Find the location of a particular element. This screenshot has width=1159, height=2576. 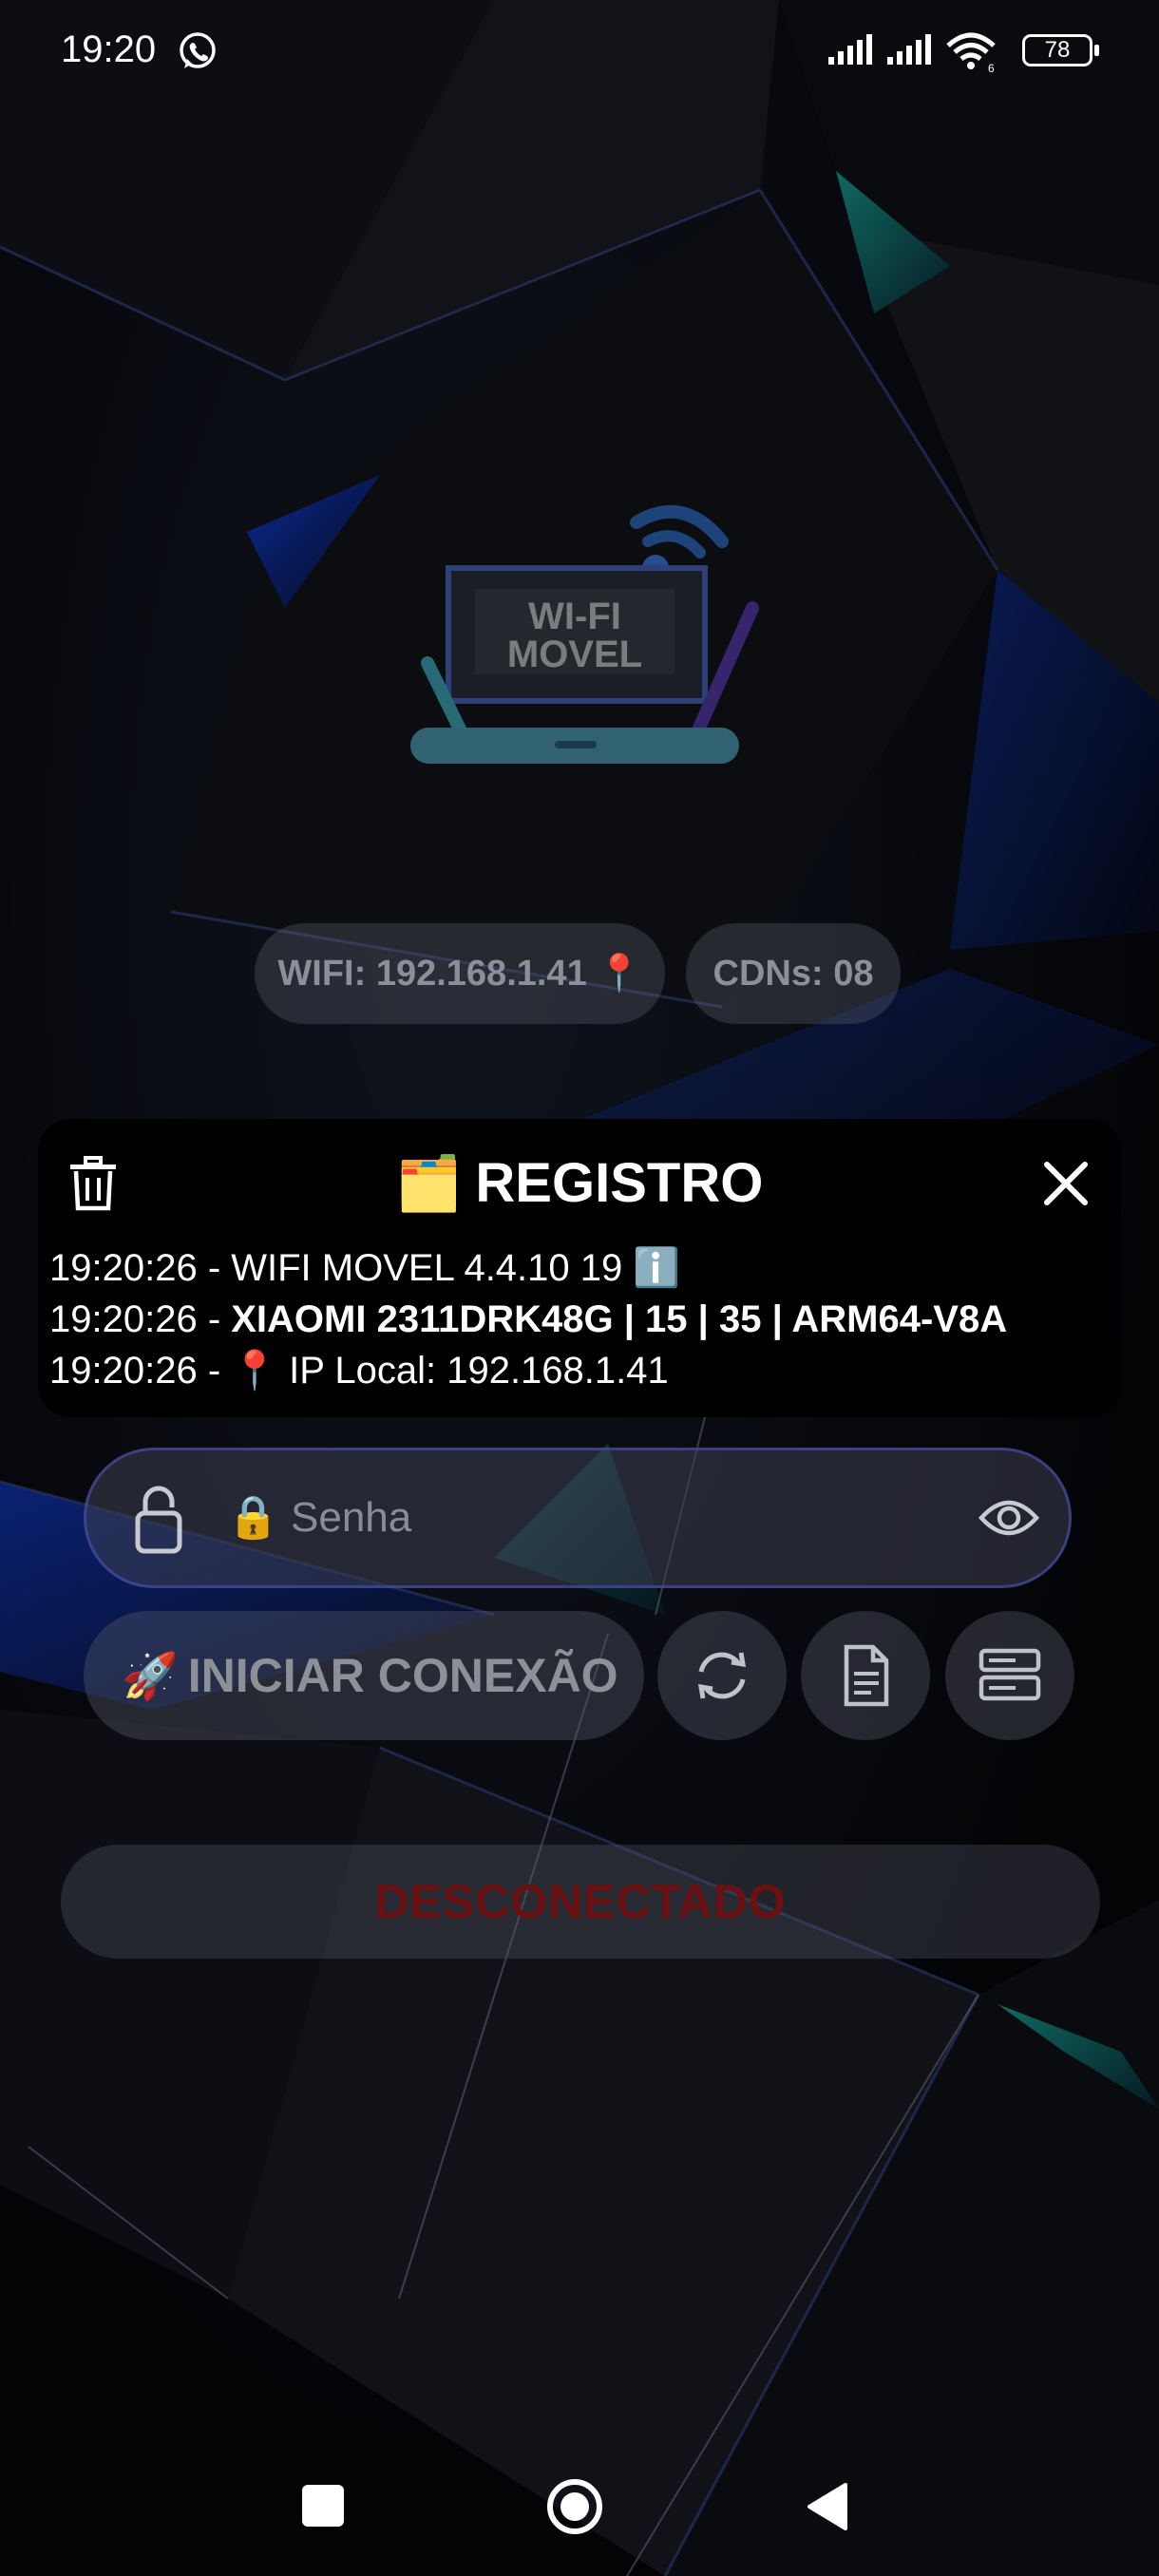

log-entry: 19:20:26 - 📍 IP Local: 192.168.1.41 is located at coordinates (528, 1370).